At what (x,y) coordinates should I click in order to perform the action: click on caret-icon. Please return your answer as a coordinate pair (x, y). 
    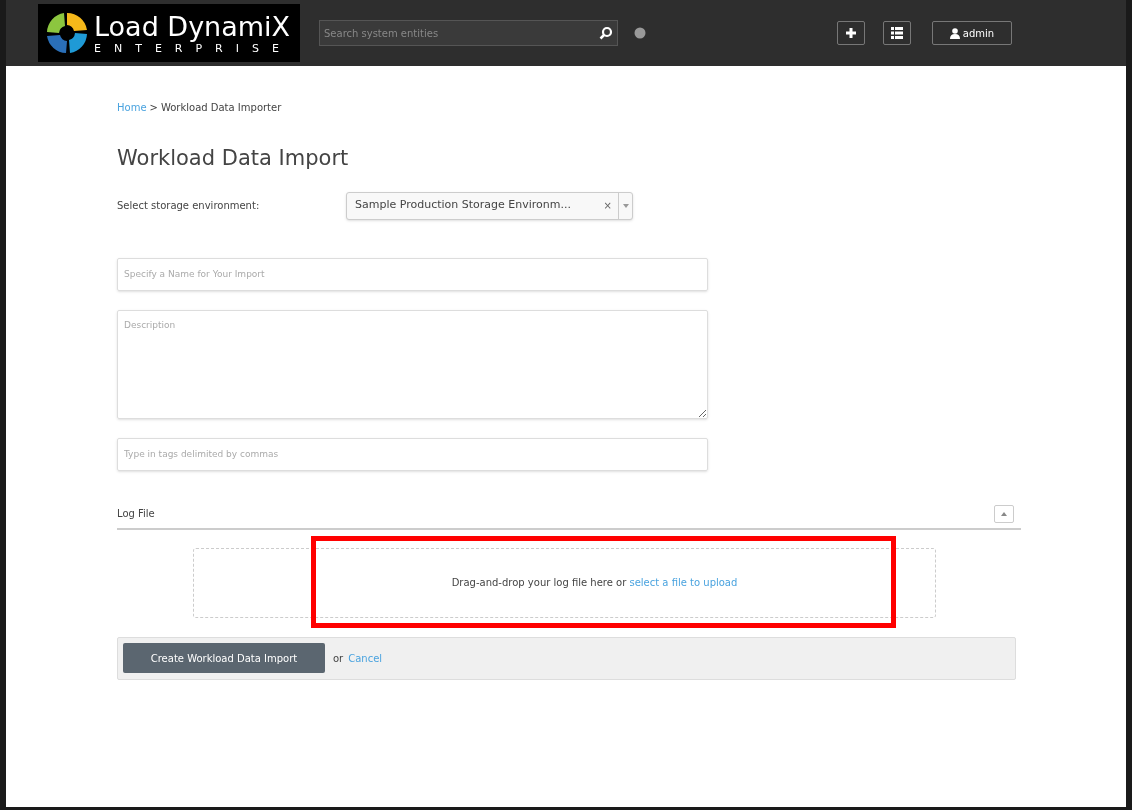
    Looking at the image, I should click on (625, 205).